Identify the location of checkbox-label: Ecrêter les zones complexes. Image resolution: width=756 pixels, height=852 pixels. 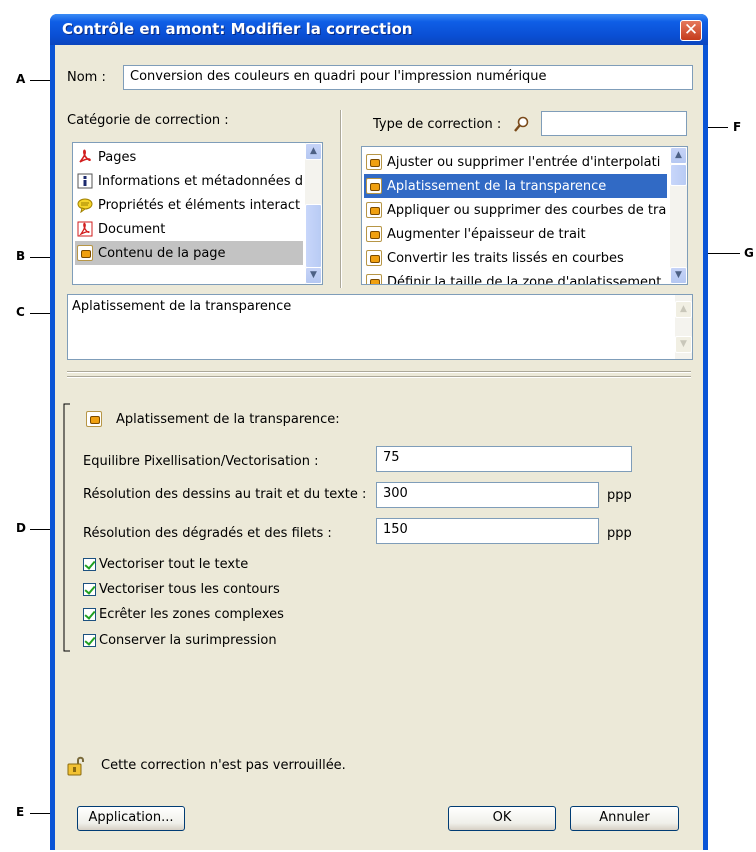
(191, 614).